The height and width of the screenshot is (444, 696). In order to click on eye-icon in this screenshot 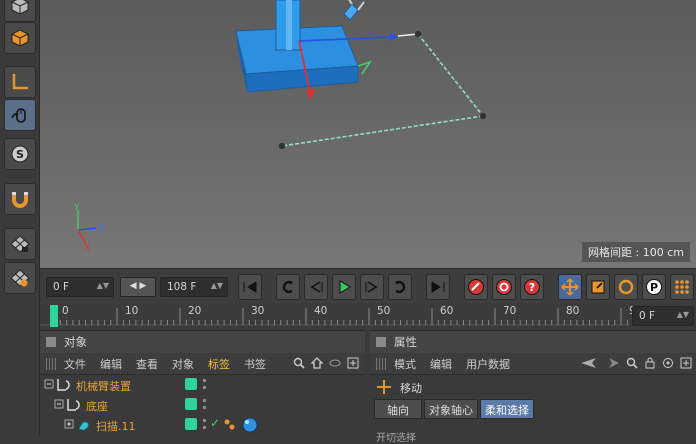, I will do `click(335, 363)`.